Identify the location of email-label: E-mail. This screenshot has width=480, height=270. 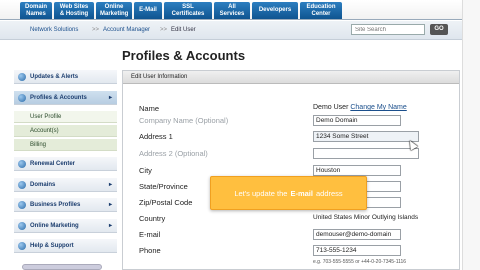
(150, 234).